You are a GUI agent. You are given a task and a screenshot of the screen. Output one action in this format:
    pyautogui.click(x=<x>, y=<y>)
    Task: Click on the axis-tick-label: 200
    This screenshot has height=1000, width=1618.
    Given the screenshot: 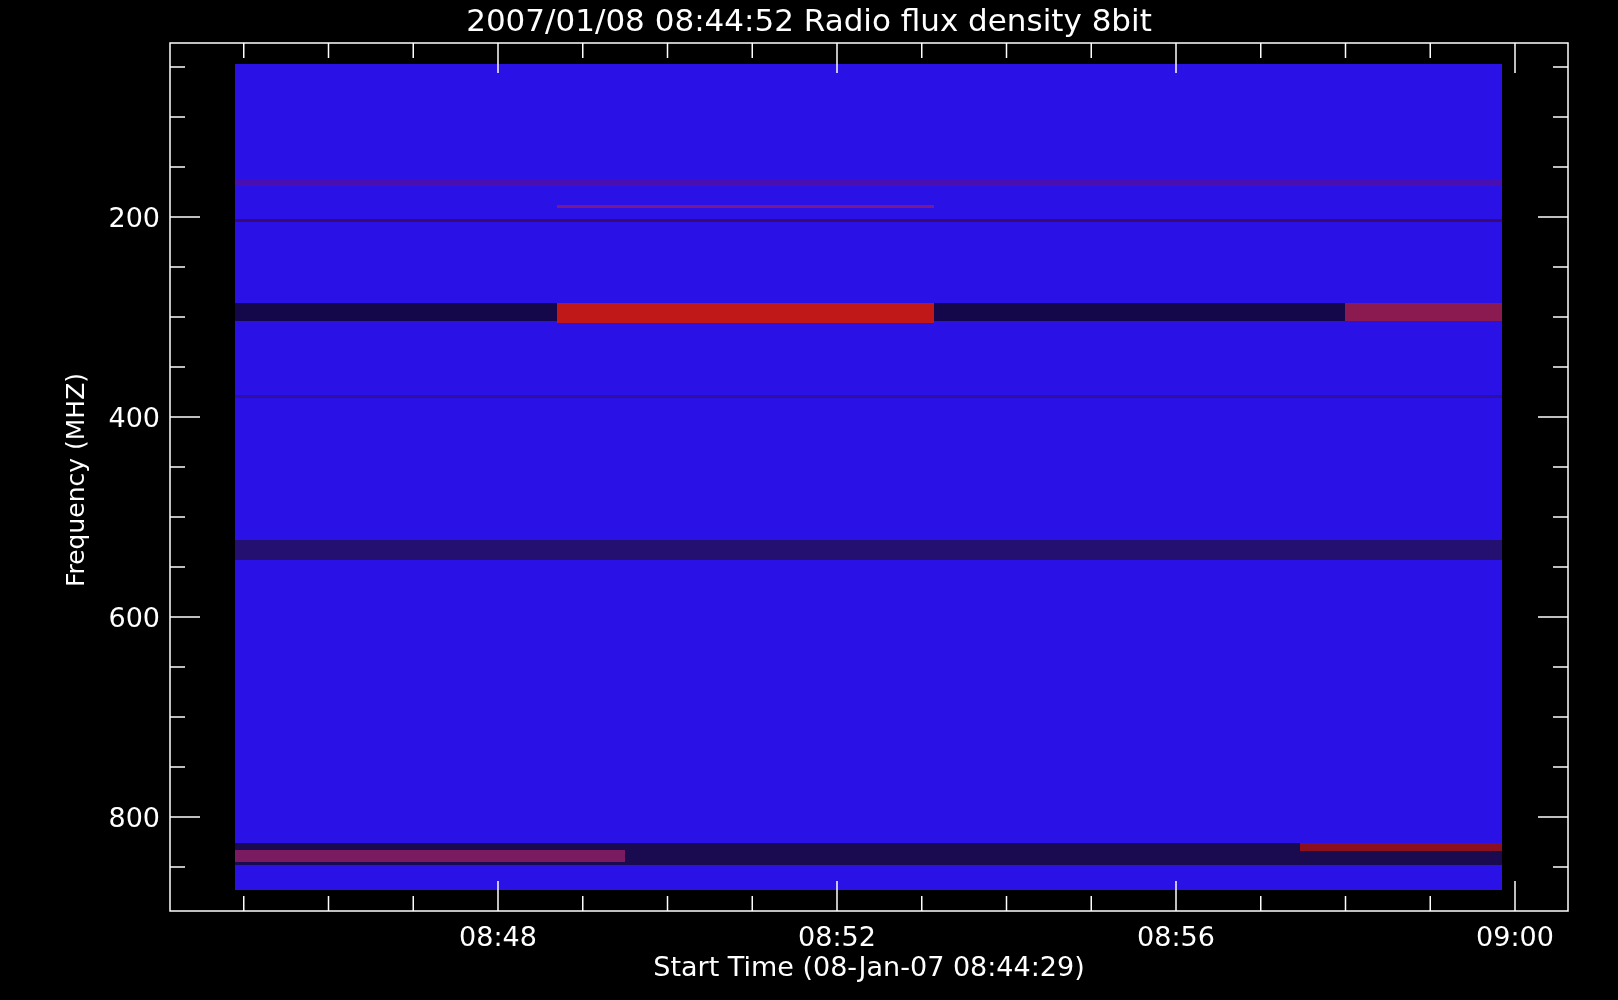 What is the action you would take?
    pyautogui.click(x=134, y=217)
    